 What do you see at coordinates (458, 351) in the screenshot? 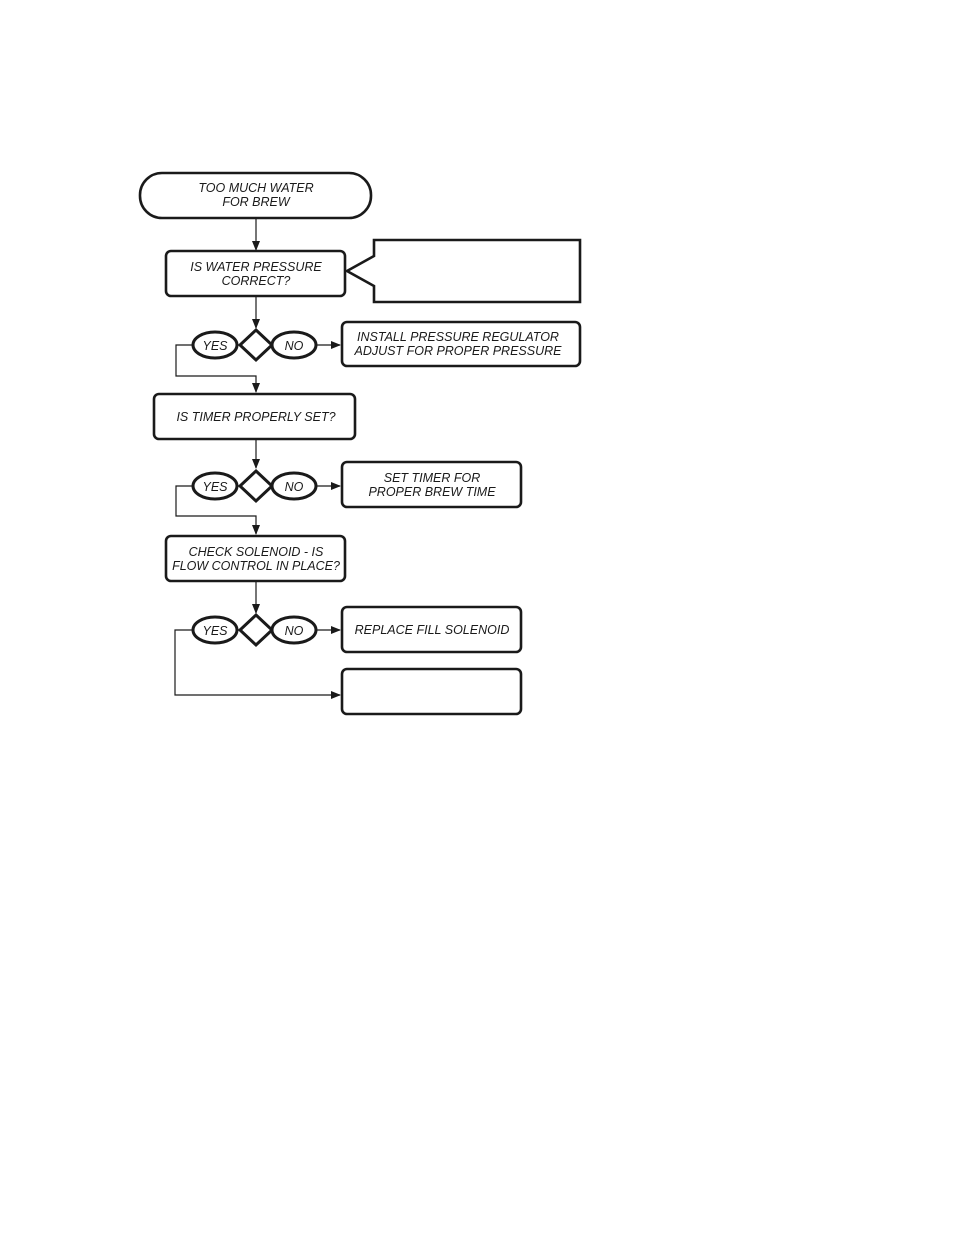
I see `action1-label-line2: ADJUST FOR PROPER PRESSURE` at bounding box center [458, 351].